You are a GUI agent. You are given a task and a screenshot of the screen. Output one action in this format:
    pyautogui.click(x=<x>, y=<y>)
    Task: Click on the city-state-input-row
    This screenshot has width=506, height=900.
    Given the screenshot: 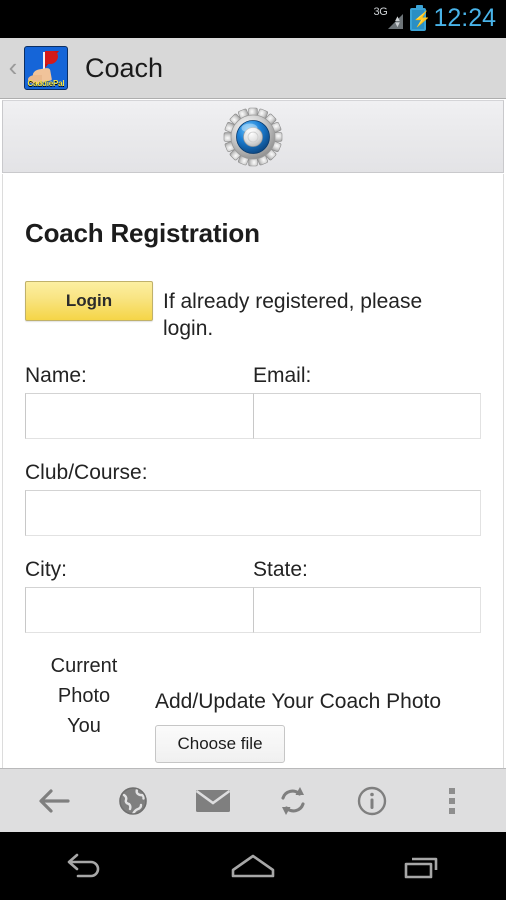 What is the action you would take?
    pyautogui.click(x=253, y=610)
    